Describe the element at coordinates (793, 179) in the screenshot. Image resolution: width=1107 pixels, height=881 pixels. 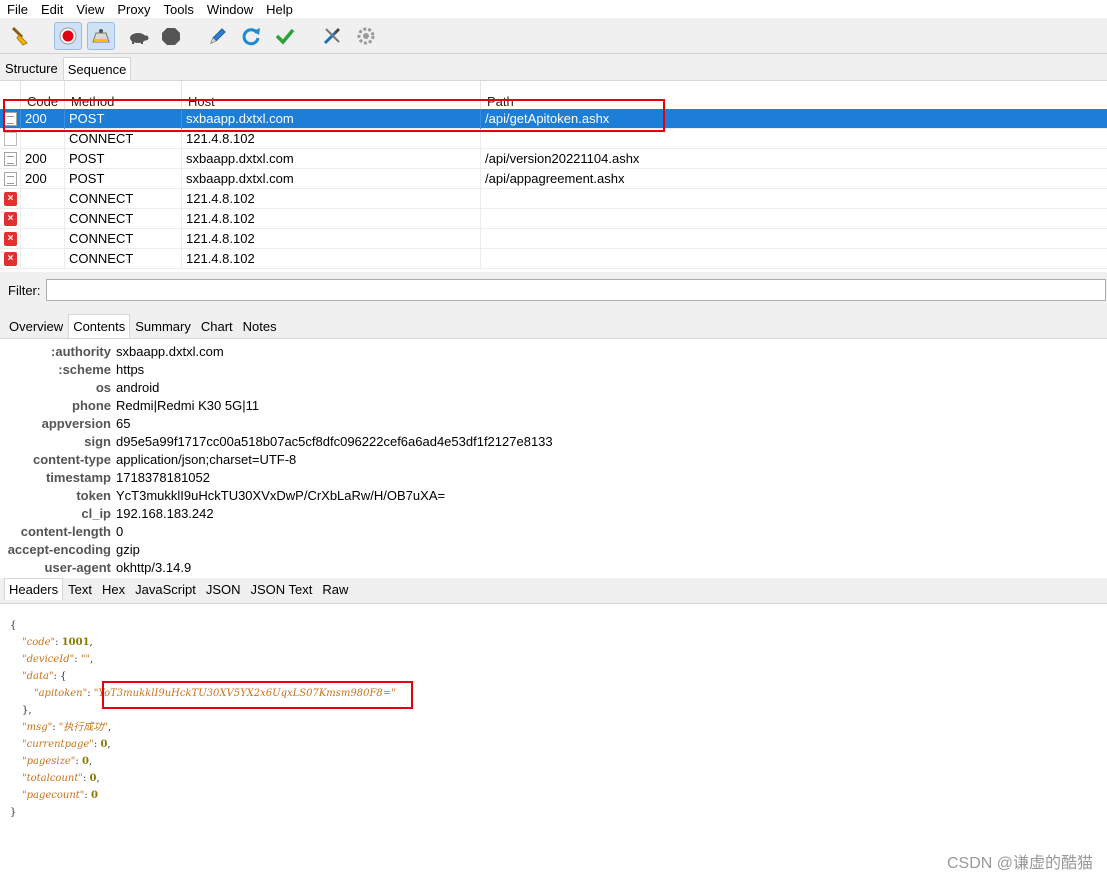
I see `cell-path: /api/appagreement.ashx` at that location.